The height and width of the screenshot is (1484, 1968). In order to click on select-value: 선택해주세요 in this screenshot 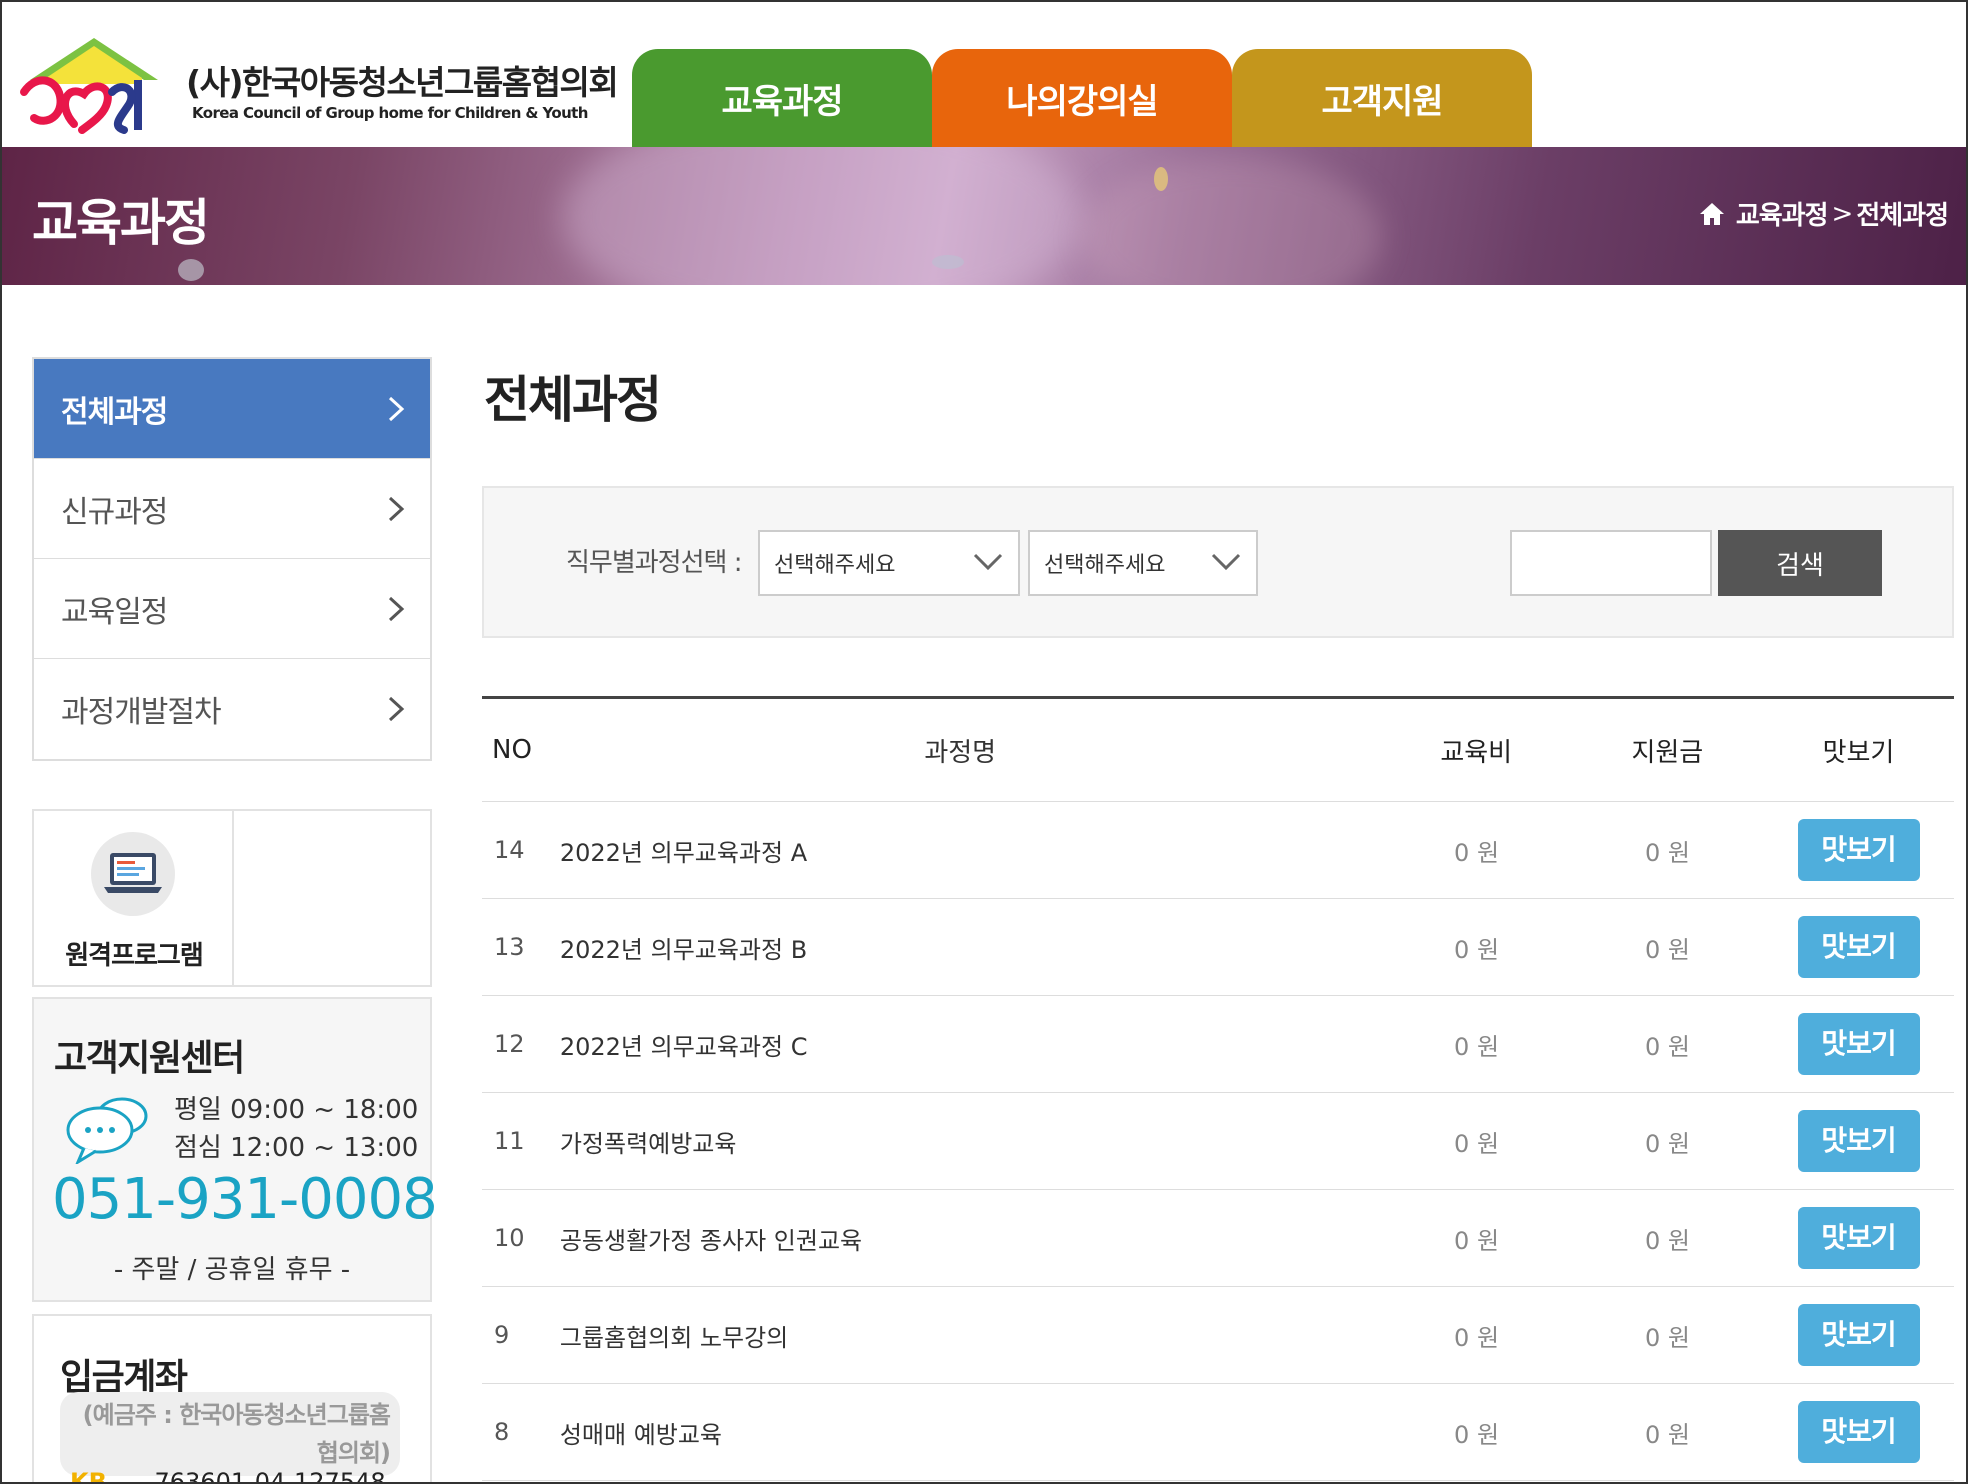, I will do `click(1105, 565)`.